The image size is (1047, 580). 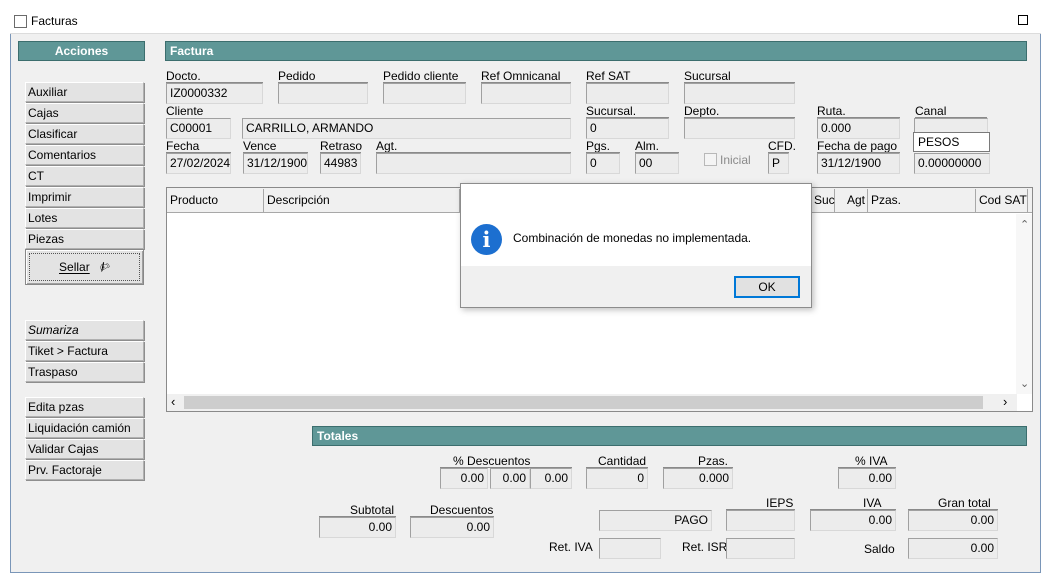 I want to click on currency-dropdown-option: PESOS, so click(x=951, y=142).